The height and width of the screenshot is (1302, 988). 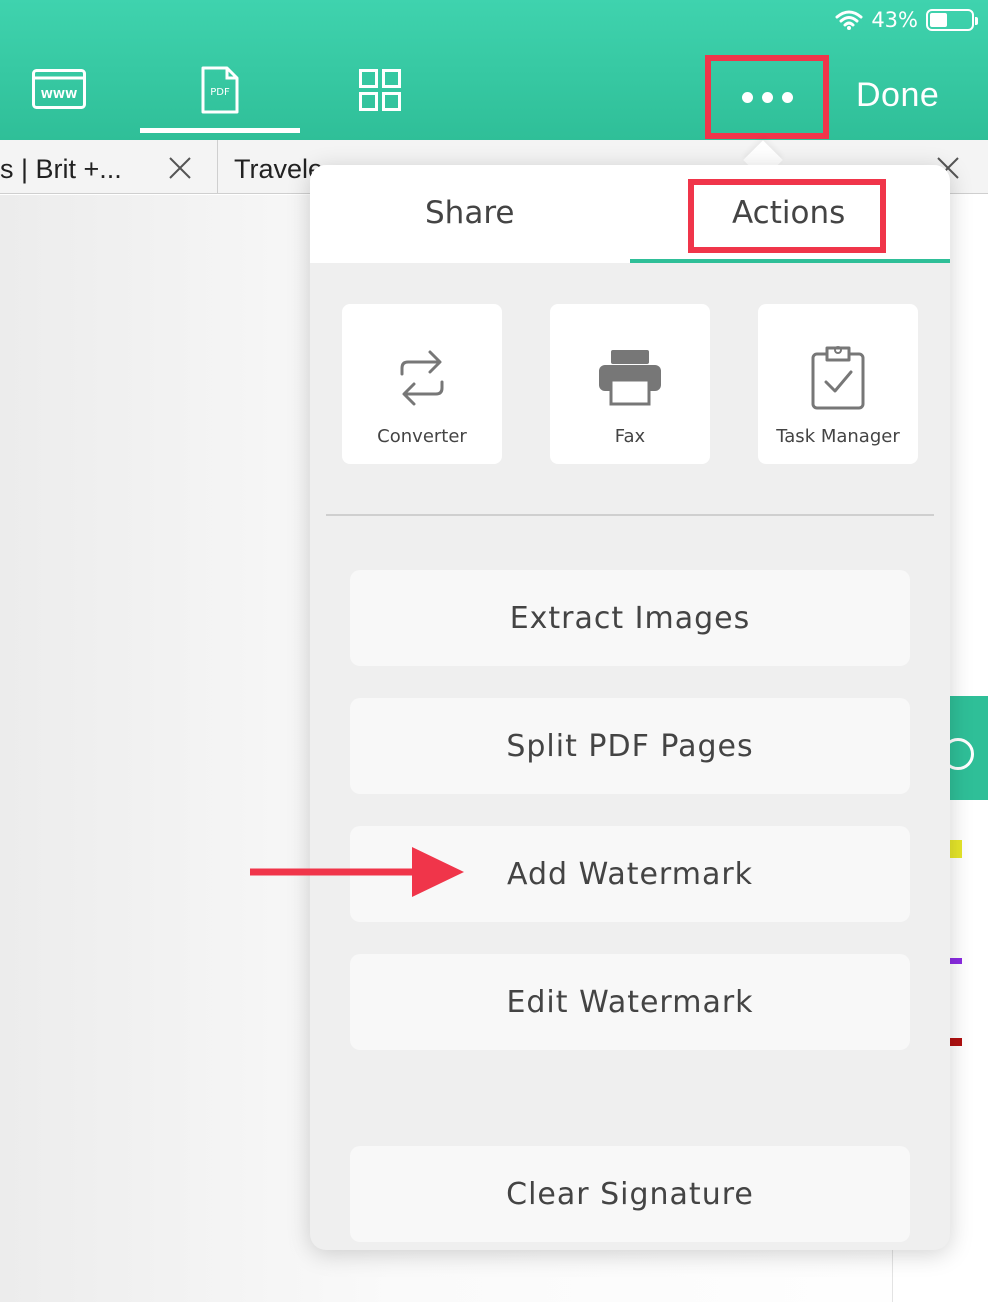 I want to click on close-icon, so click(x=180, y=171).